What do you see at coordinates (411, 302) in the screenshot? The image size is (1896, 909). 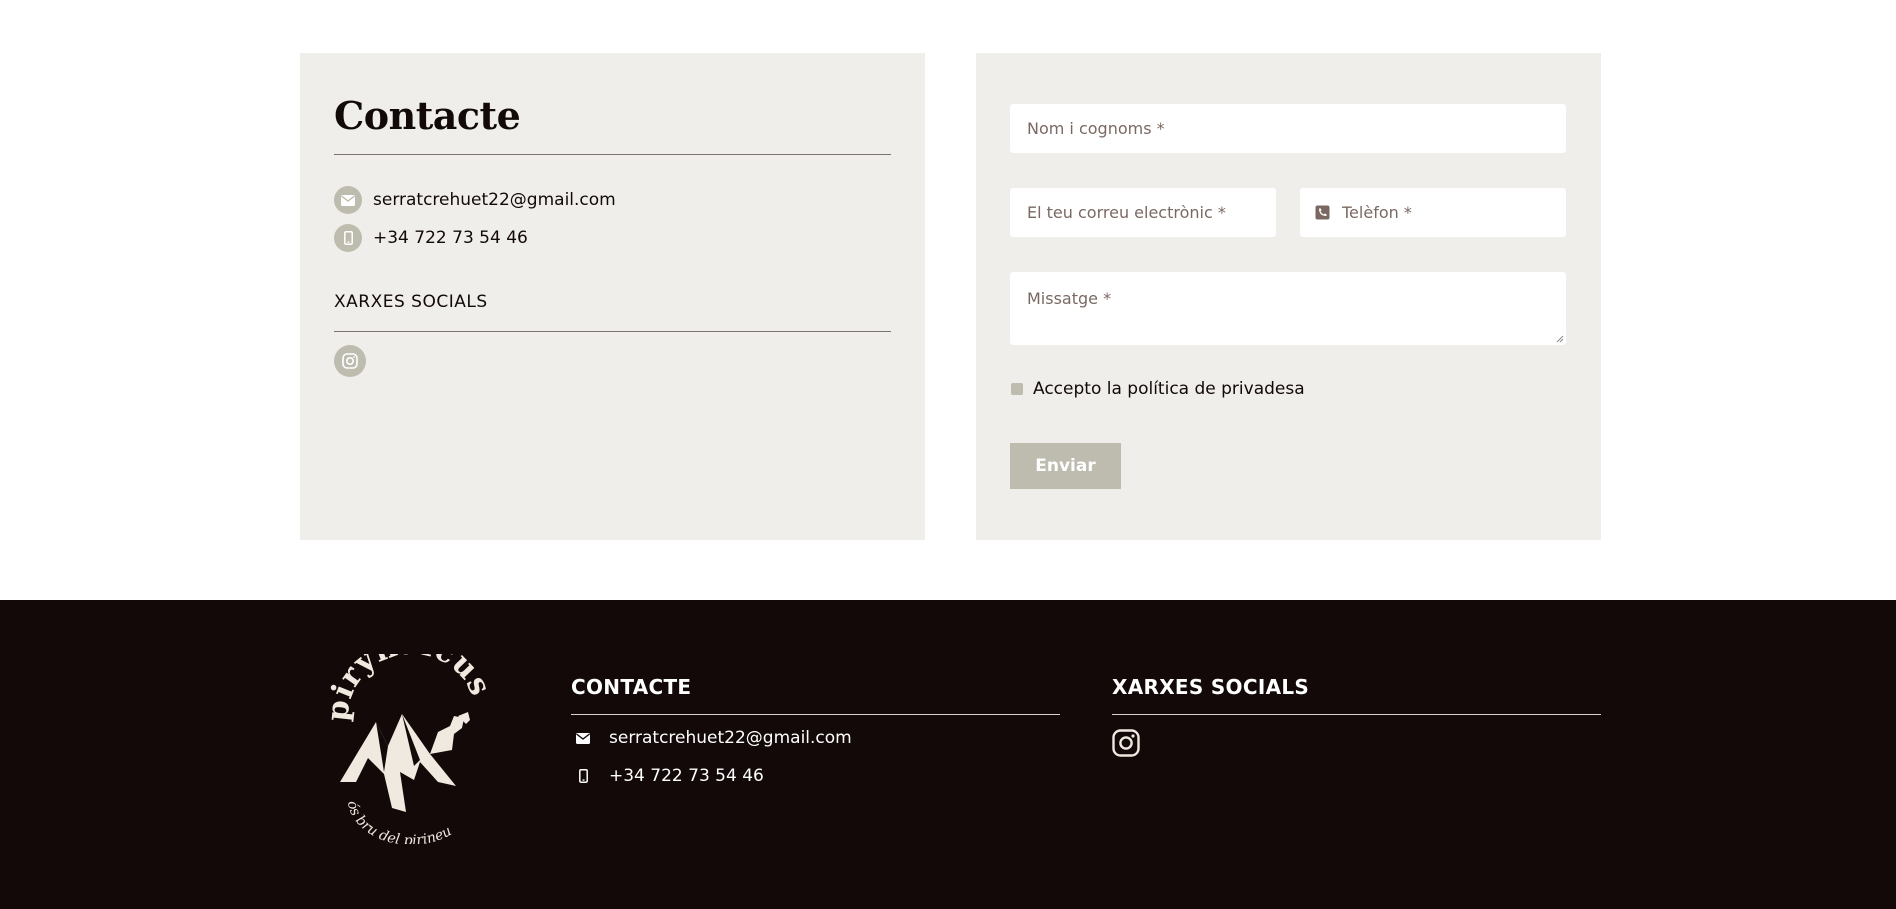 I see `social-section-title: XARXES SOCIALS` at bounding box center [411, 302].